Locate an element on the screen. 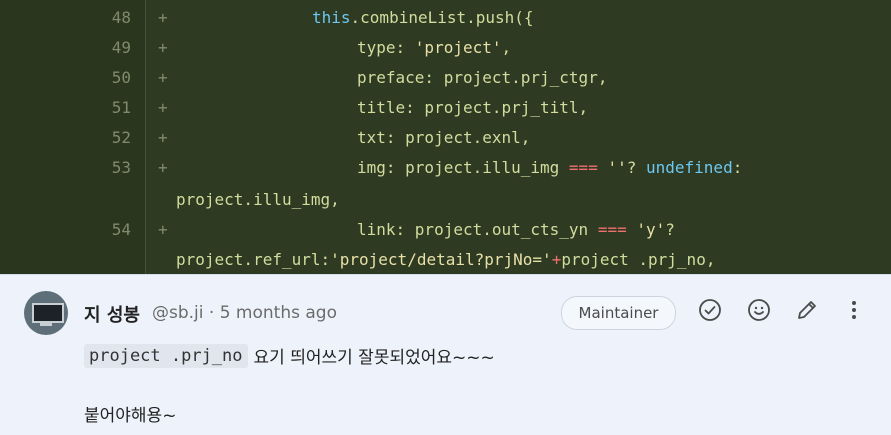 Image resolution: width=891 pixels, height=435 pixels. line-number: 53 is located at coordinates (65, 167).